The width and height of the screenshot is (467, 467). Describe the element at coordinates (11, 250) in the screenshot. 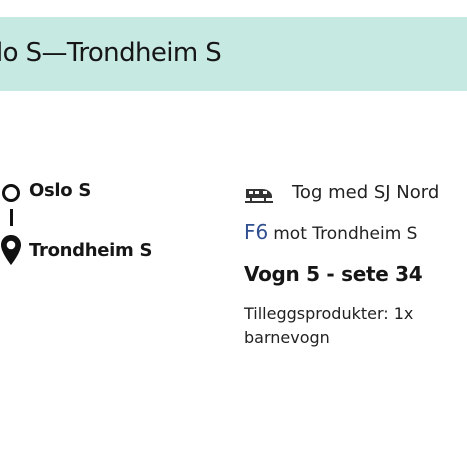

I see `location-pin-icon` at that location.